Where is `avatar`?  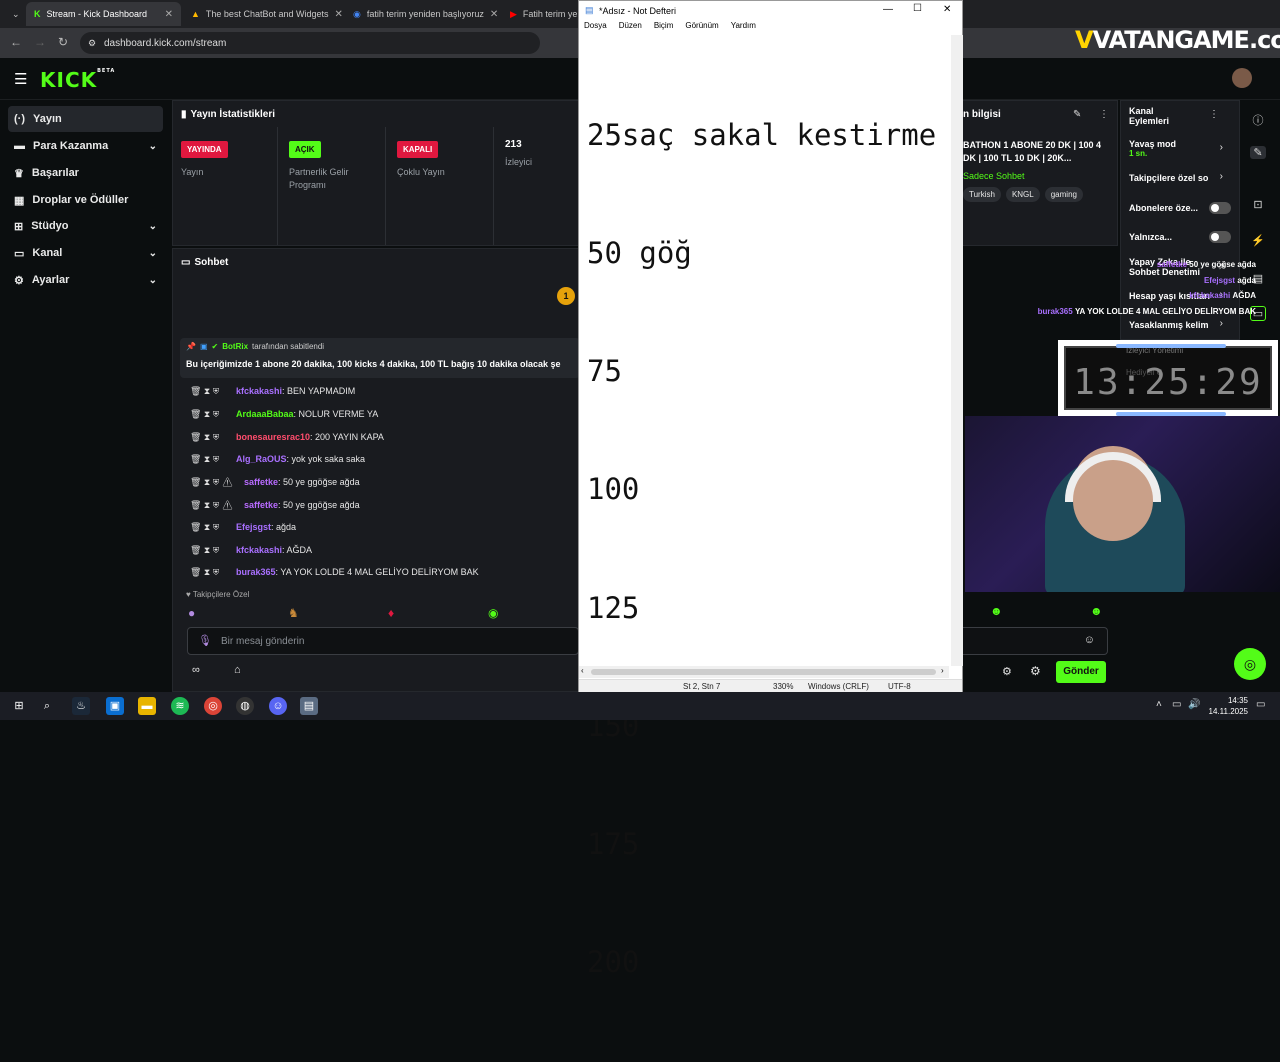 avatar is located at coordinates (1242, 78).